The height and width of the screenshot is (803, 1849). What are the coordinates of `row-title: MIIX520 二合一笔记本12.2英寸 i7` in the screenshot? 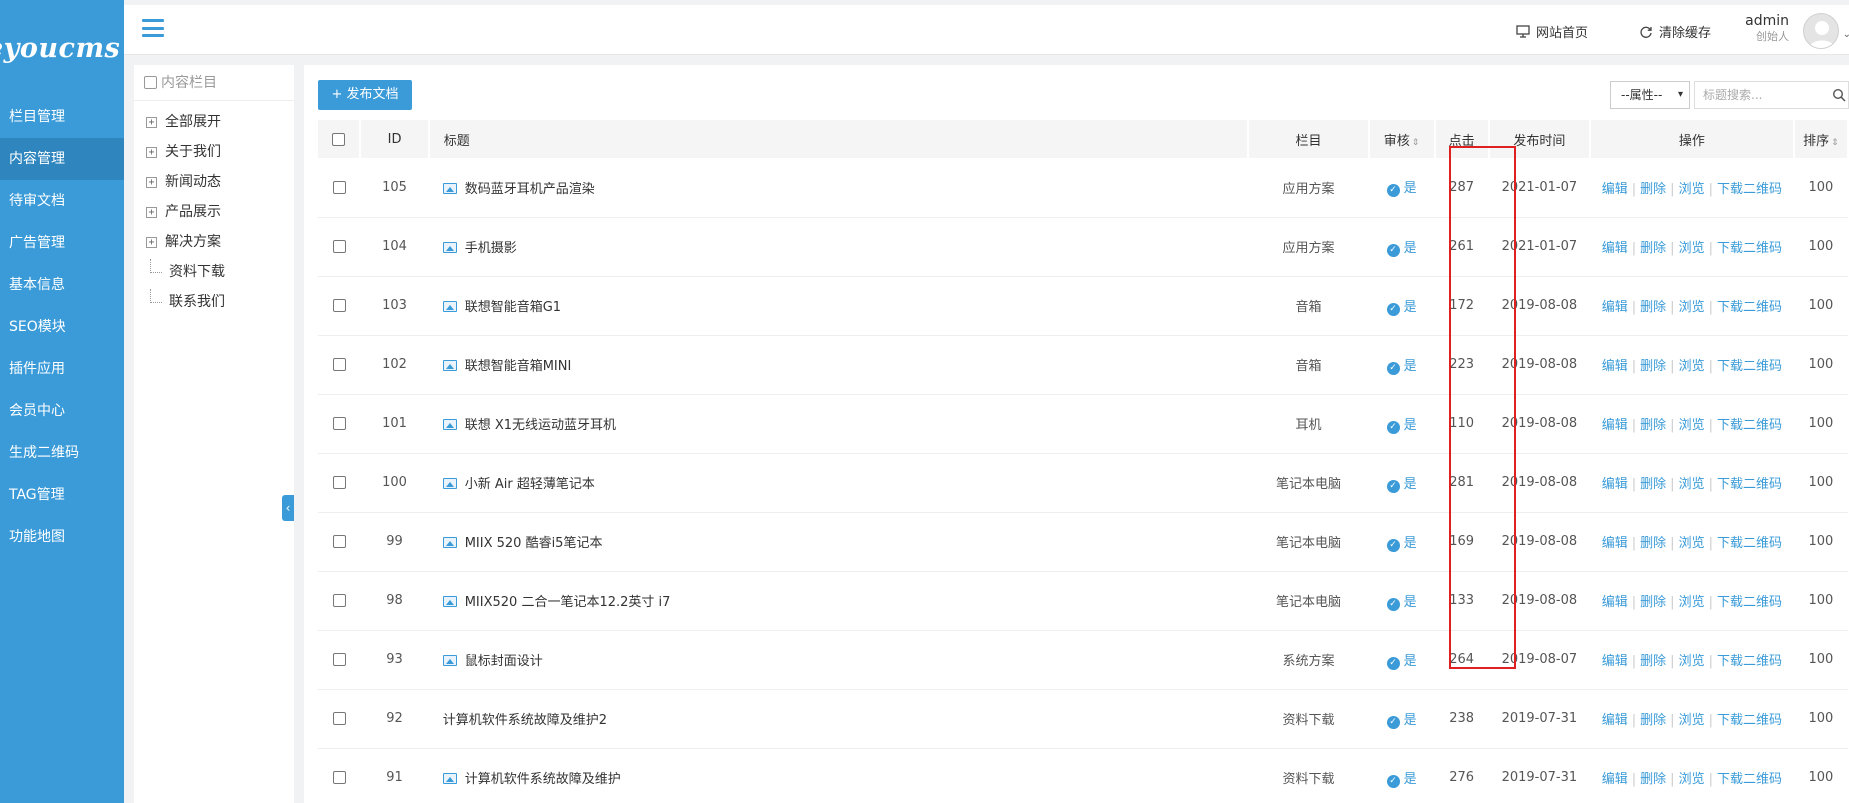 It's located at (568, 602).